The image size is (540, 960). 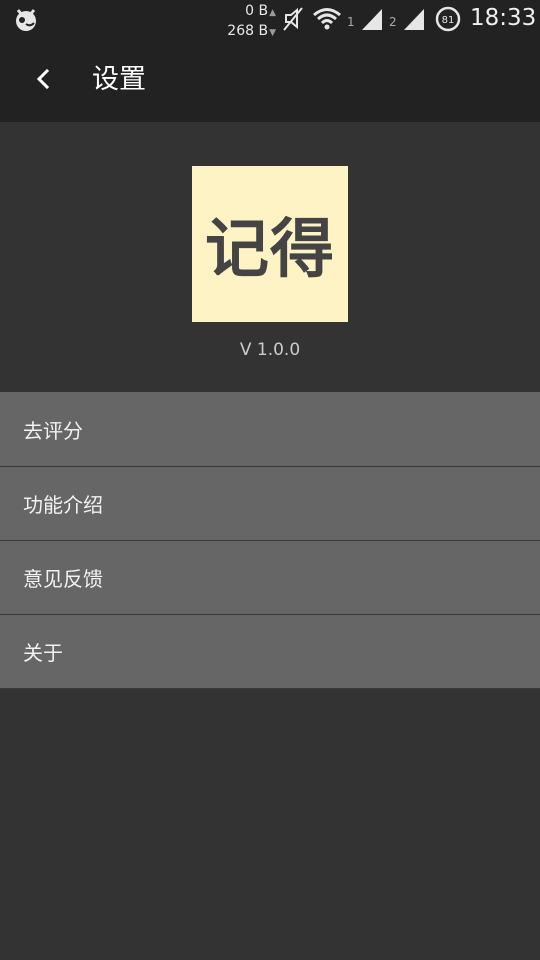 I want to click on sim1-label: 1, so click(x=351, y=22).